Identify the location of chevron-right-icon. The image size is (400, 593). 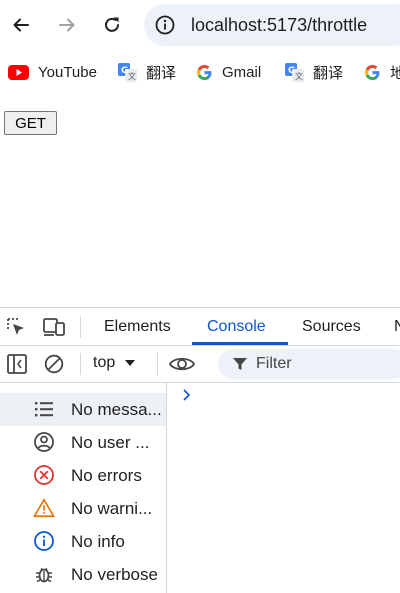
(187, 395).